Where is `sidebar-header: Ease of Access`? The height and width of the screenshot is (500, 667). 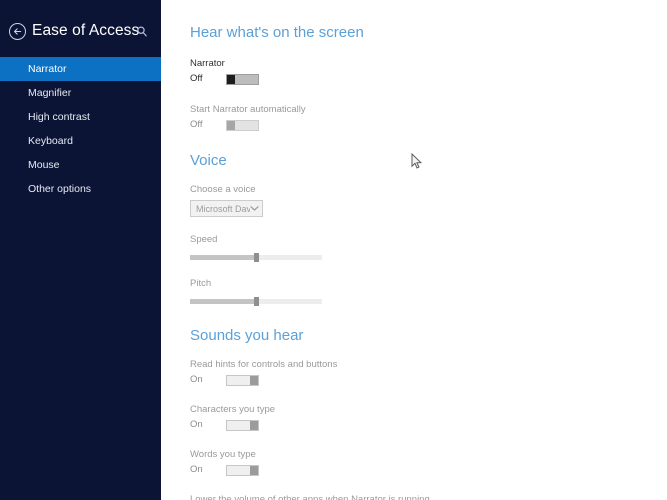 sidebar-header: Ease of Access is located at coordinates (80, 28).